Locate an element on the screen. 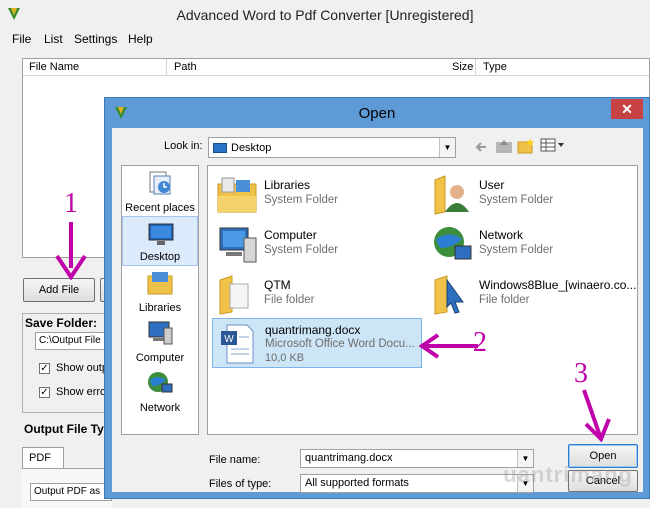  file-item-network: Network System Folder is located at coordinates (532, 245).